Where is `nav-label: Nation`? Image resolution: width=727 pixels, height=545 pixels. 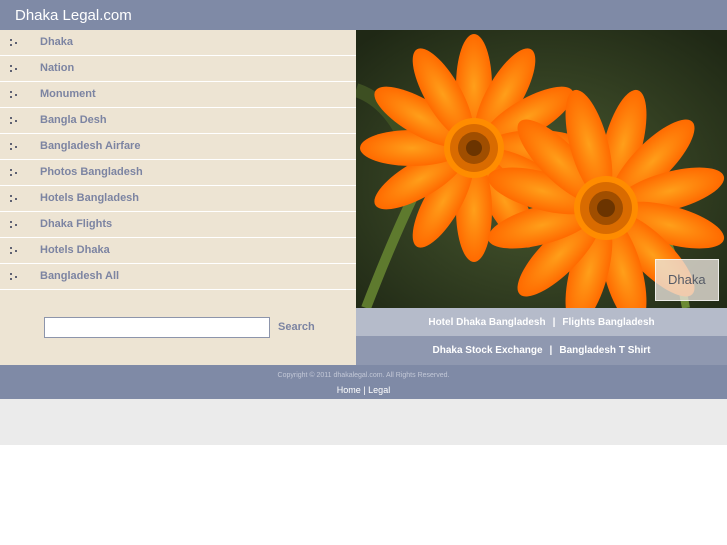 nav-label: Nation is located at coordinates (57, 68).